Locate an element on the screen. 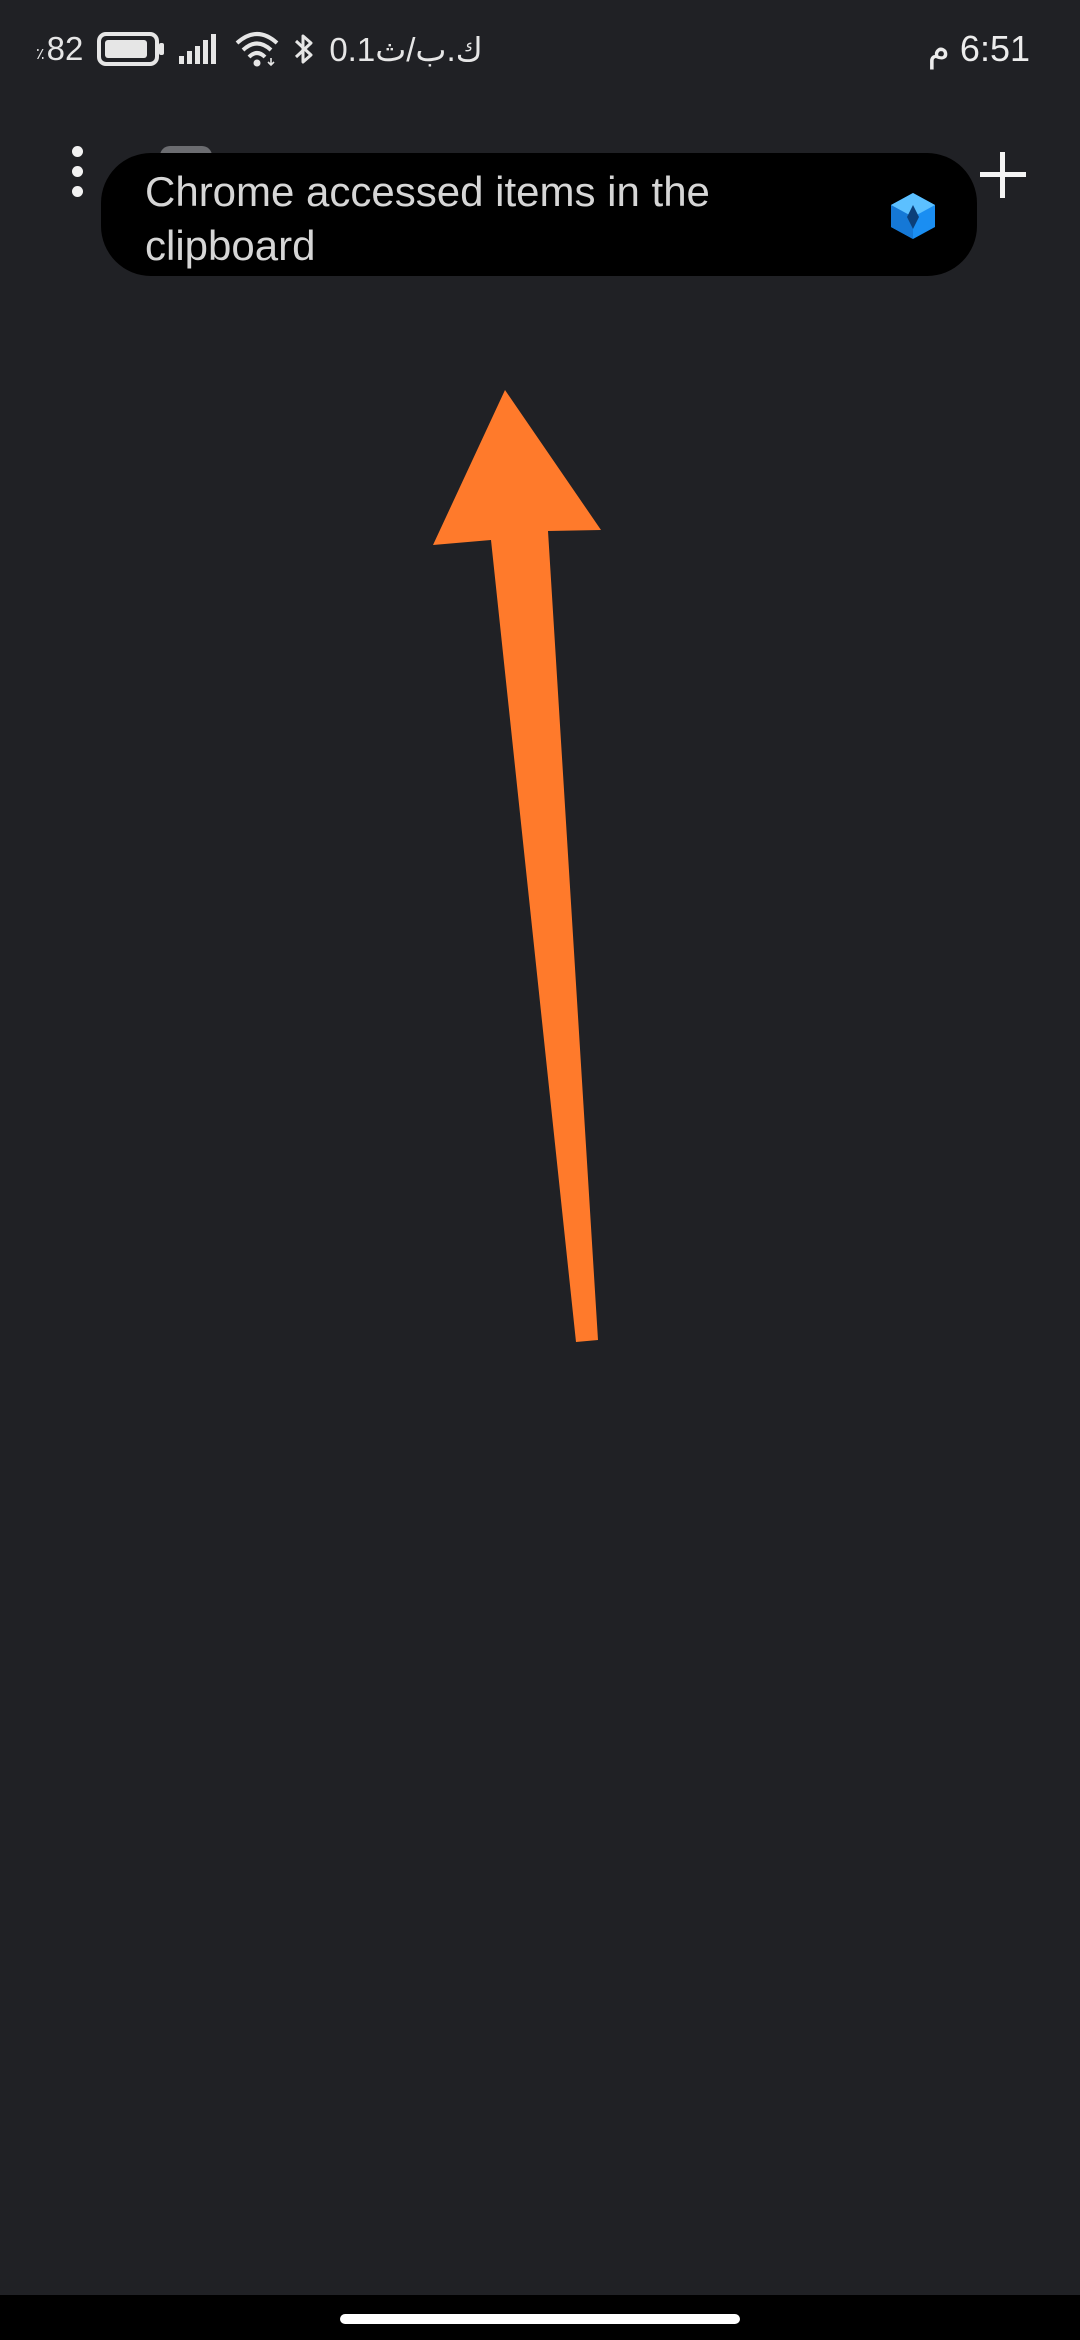 The width and height of the screenshot is (1080, 2340). home-indicator is located at coordinates (540, 2319).